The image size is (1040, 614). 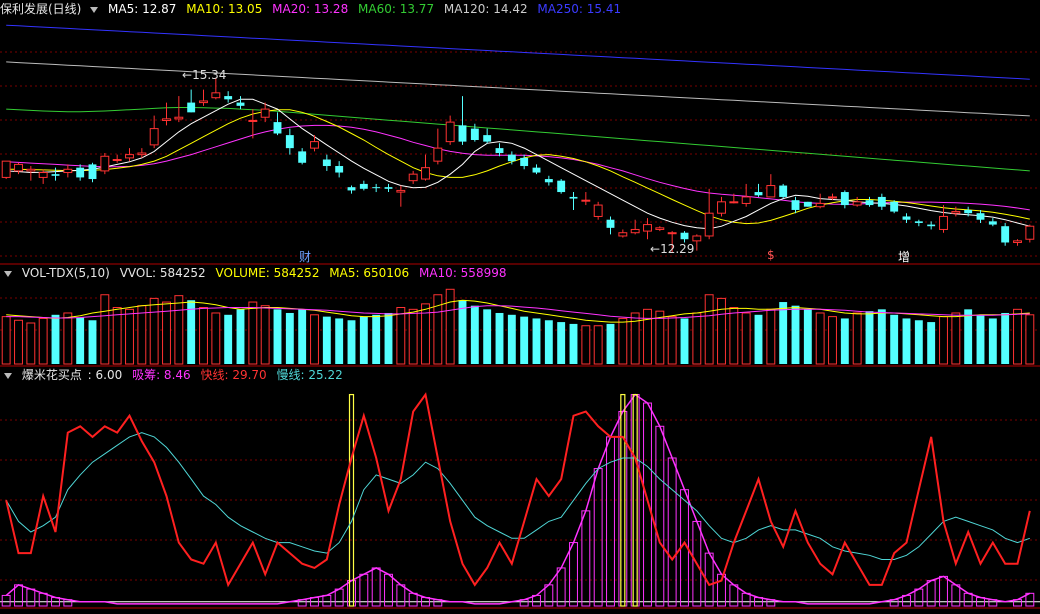 I want to click on volume-indicator-name: VOL-TDX(5,10), so click(x=66, y=273).